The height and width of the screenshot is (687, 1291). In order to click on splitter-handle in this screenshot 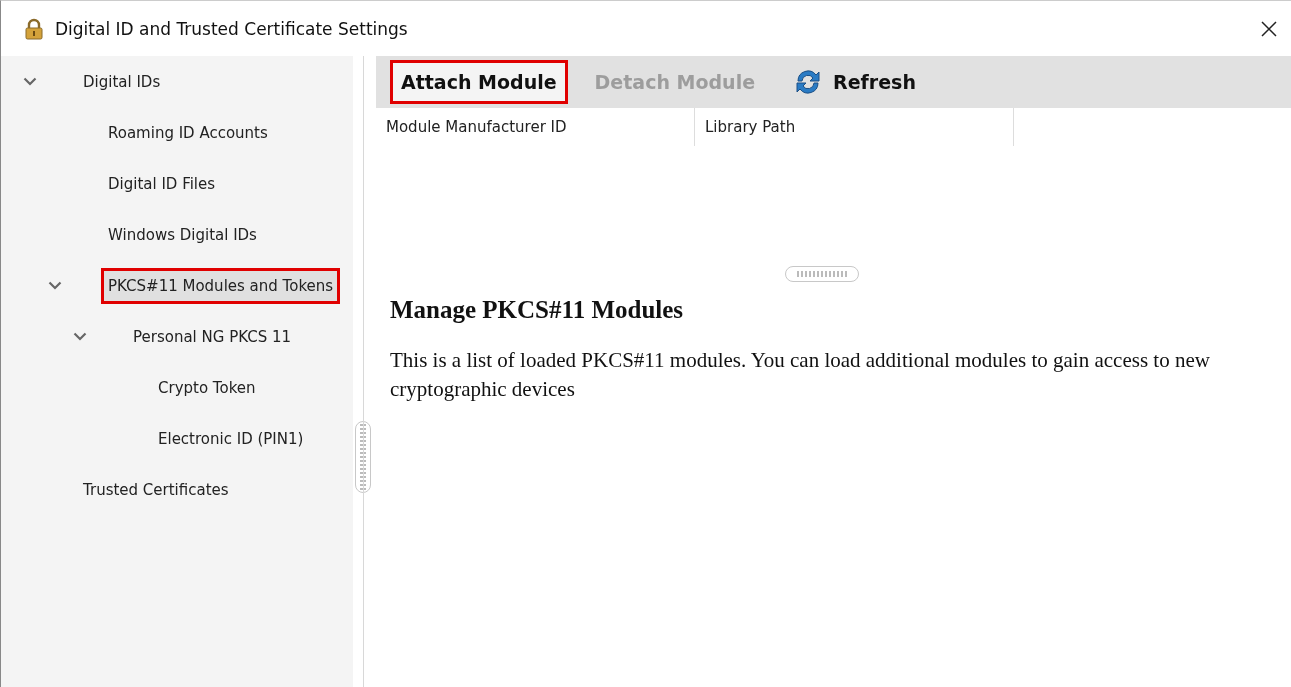, I will do `click(821, 274)`.